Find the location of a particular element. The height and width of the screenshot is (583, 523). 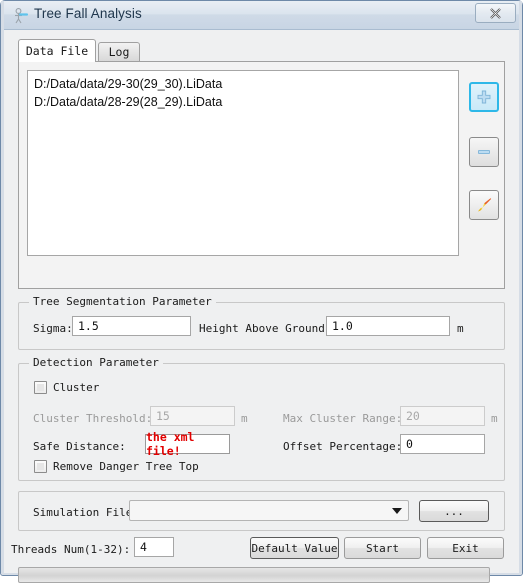

offset-percentage-input: 0 is located at coordinates (442, 444).